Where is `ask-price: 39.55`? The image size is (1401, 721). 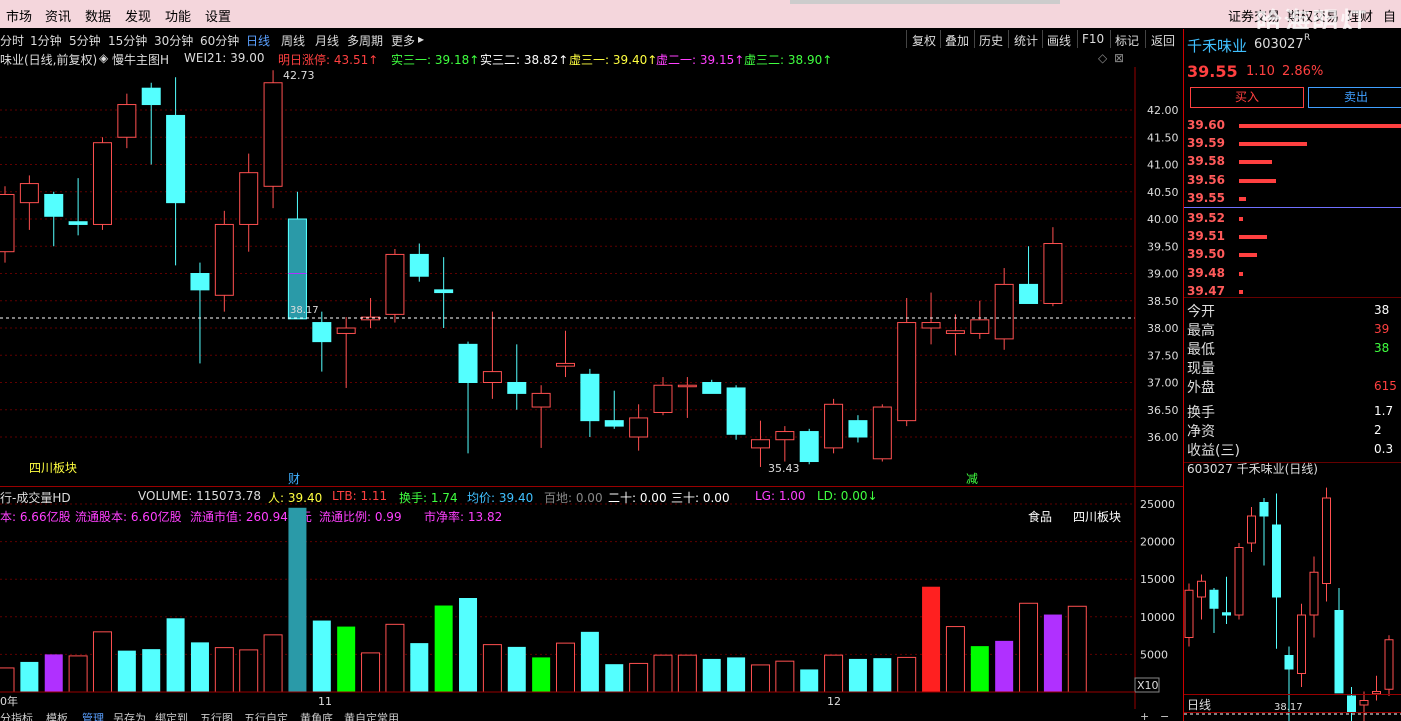 ask-price: 39.55 is located at coordinates (1206, 198).